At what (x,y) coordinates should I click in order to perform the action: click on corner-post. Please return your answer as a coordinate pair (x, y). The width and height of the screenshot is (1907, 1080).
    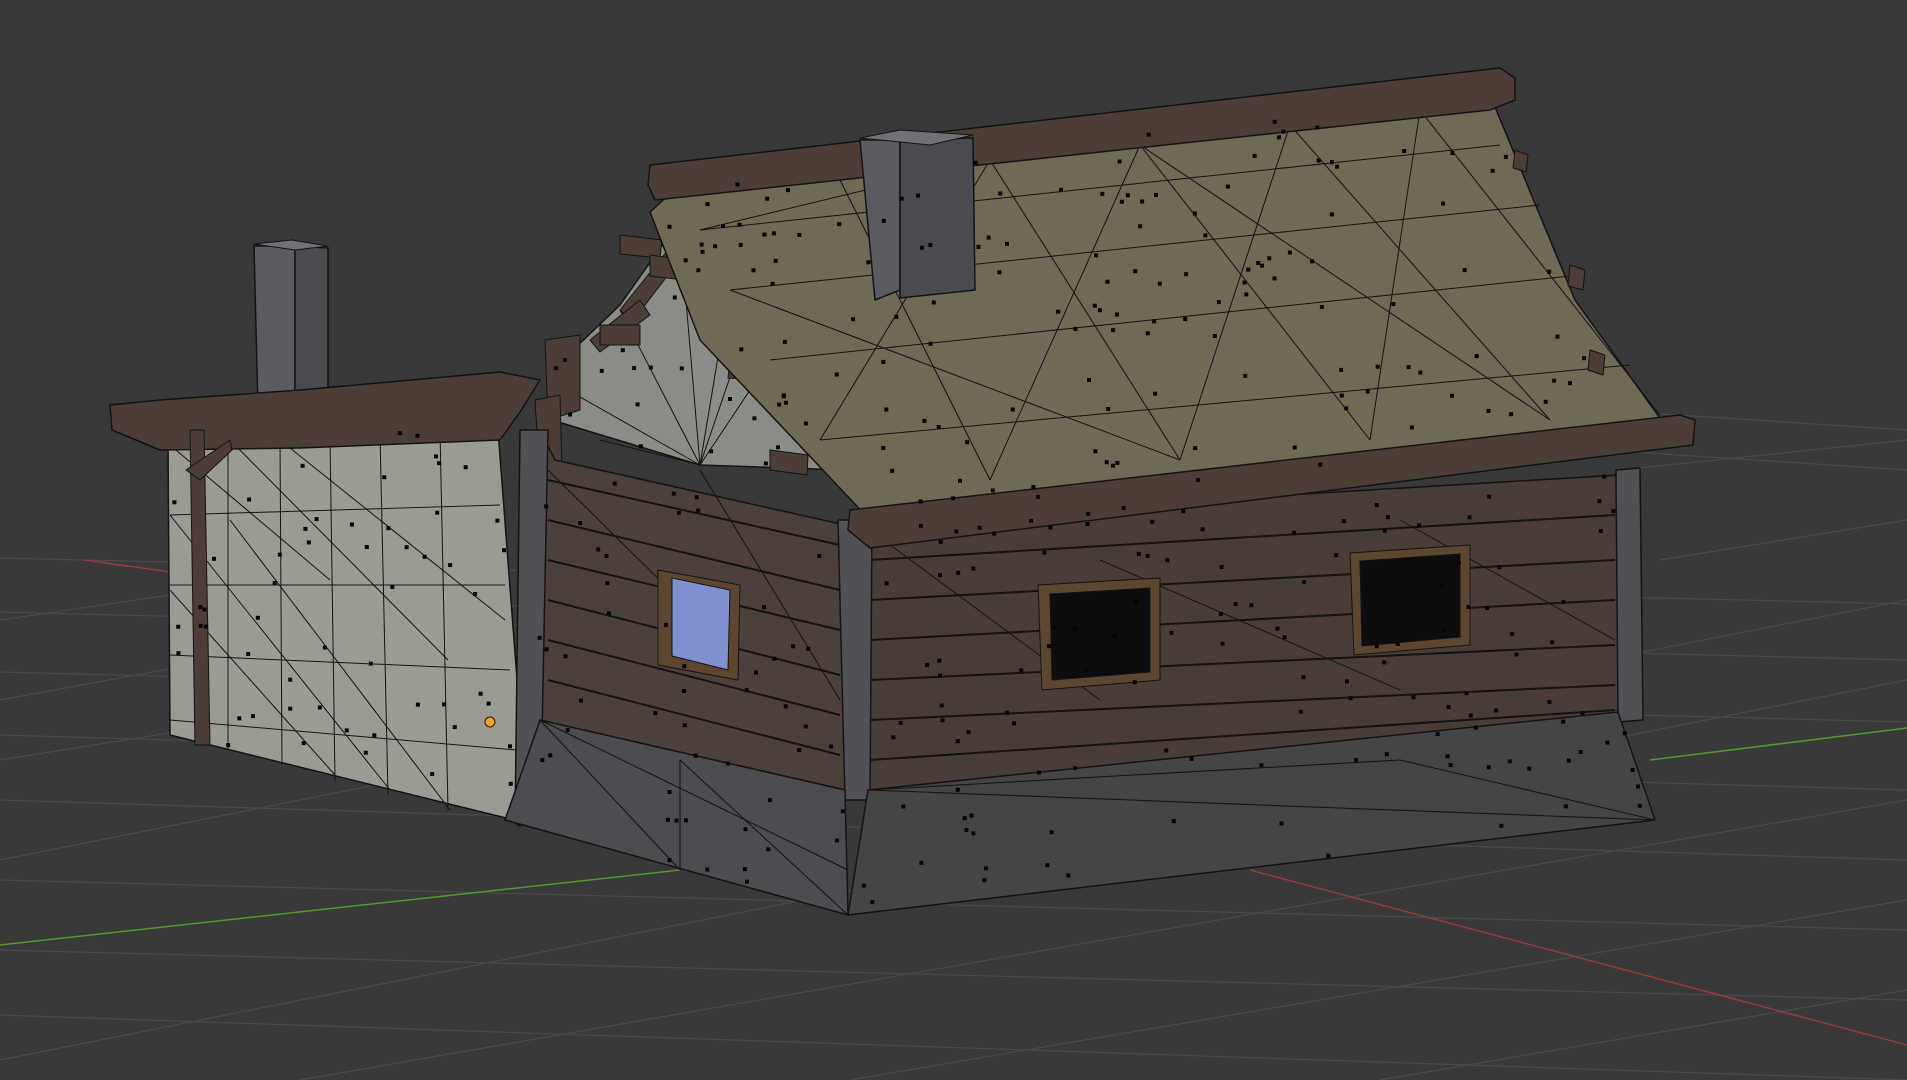
    Looking at the image, I should click on (1629, 595).